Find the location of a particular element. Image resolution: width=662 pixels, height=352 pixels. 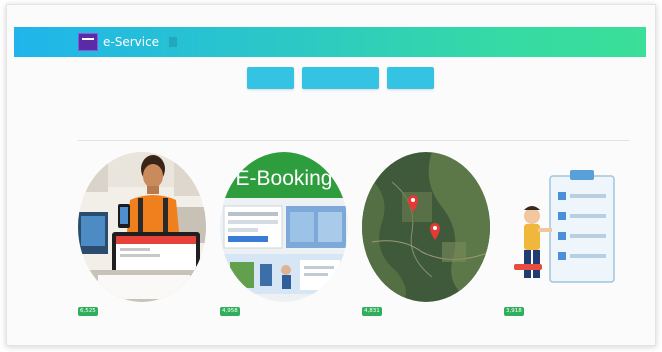

survey-view-badge: 3,918 is located at coordinates (514, 311).